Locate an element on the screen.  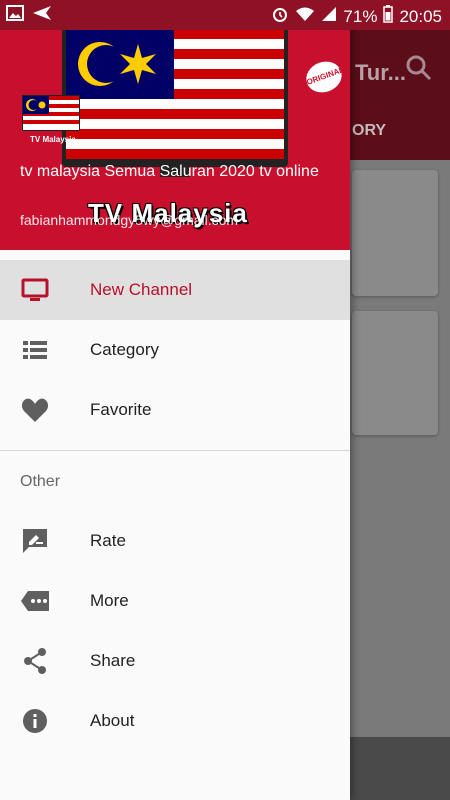
gallery-icon is located at coordinates (15, 15).